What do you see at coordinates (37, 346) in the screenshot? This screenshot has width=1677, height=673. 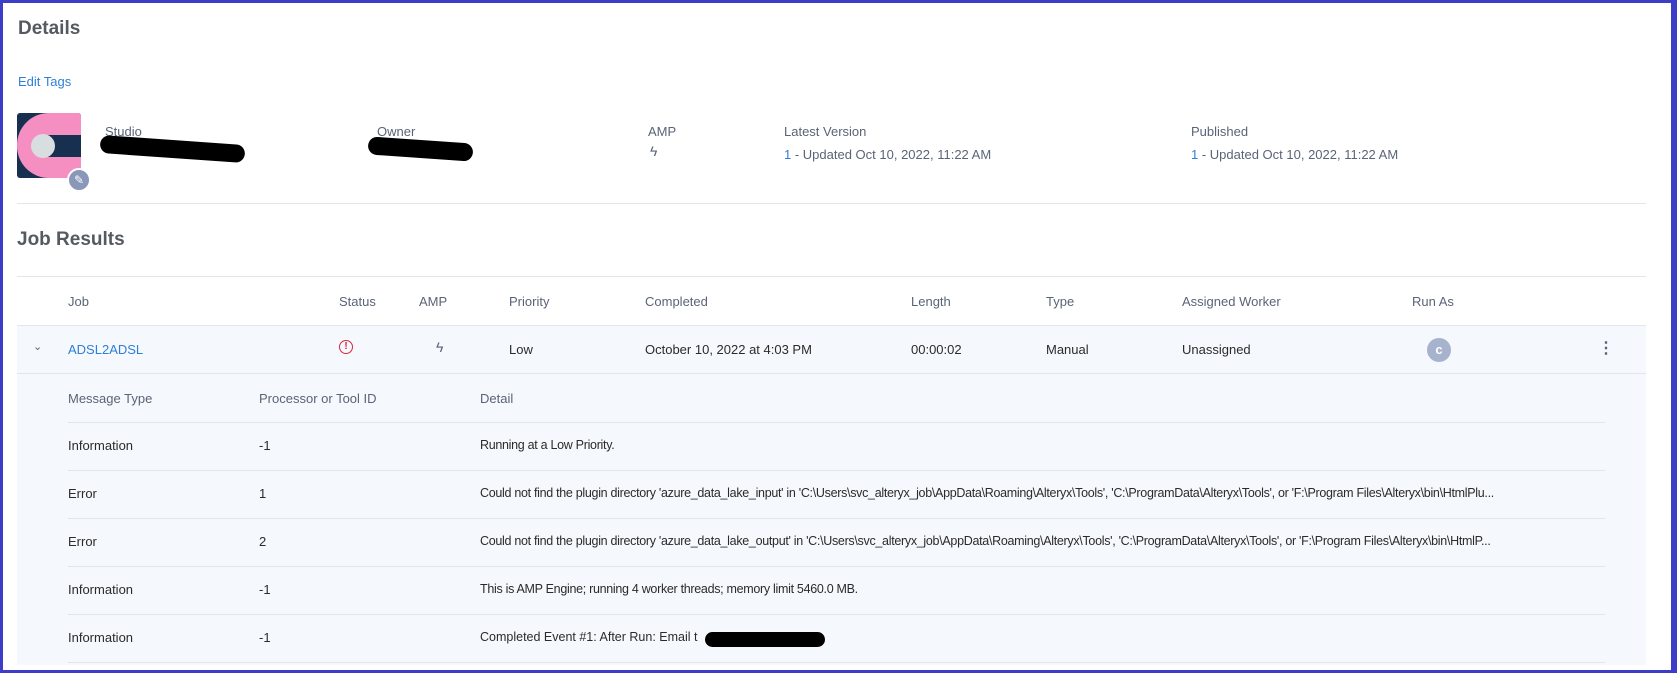 I see `chevron-down-icon: ⌄` at bounding box center [37, 346].